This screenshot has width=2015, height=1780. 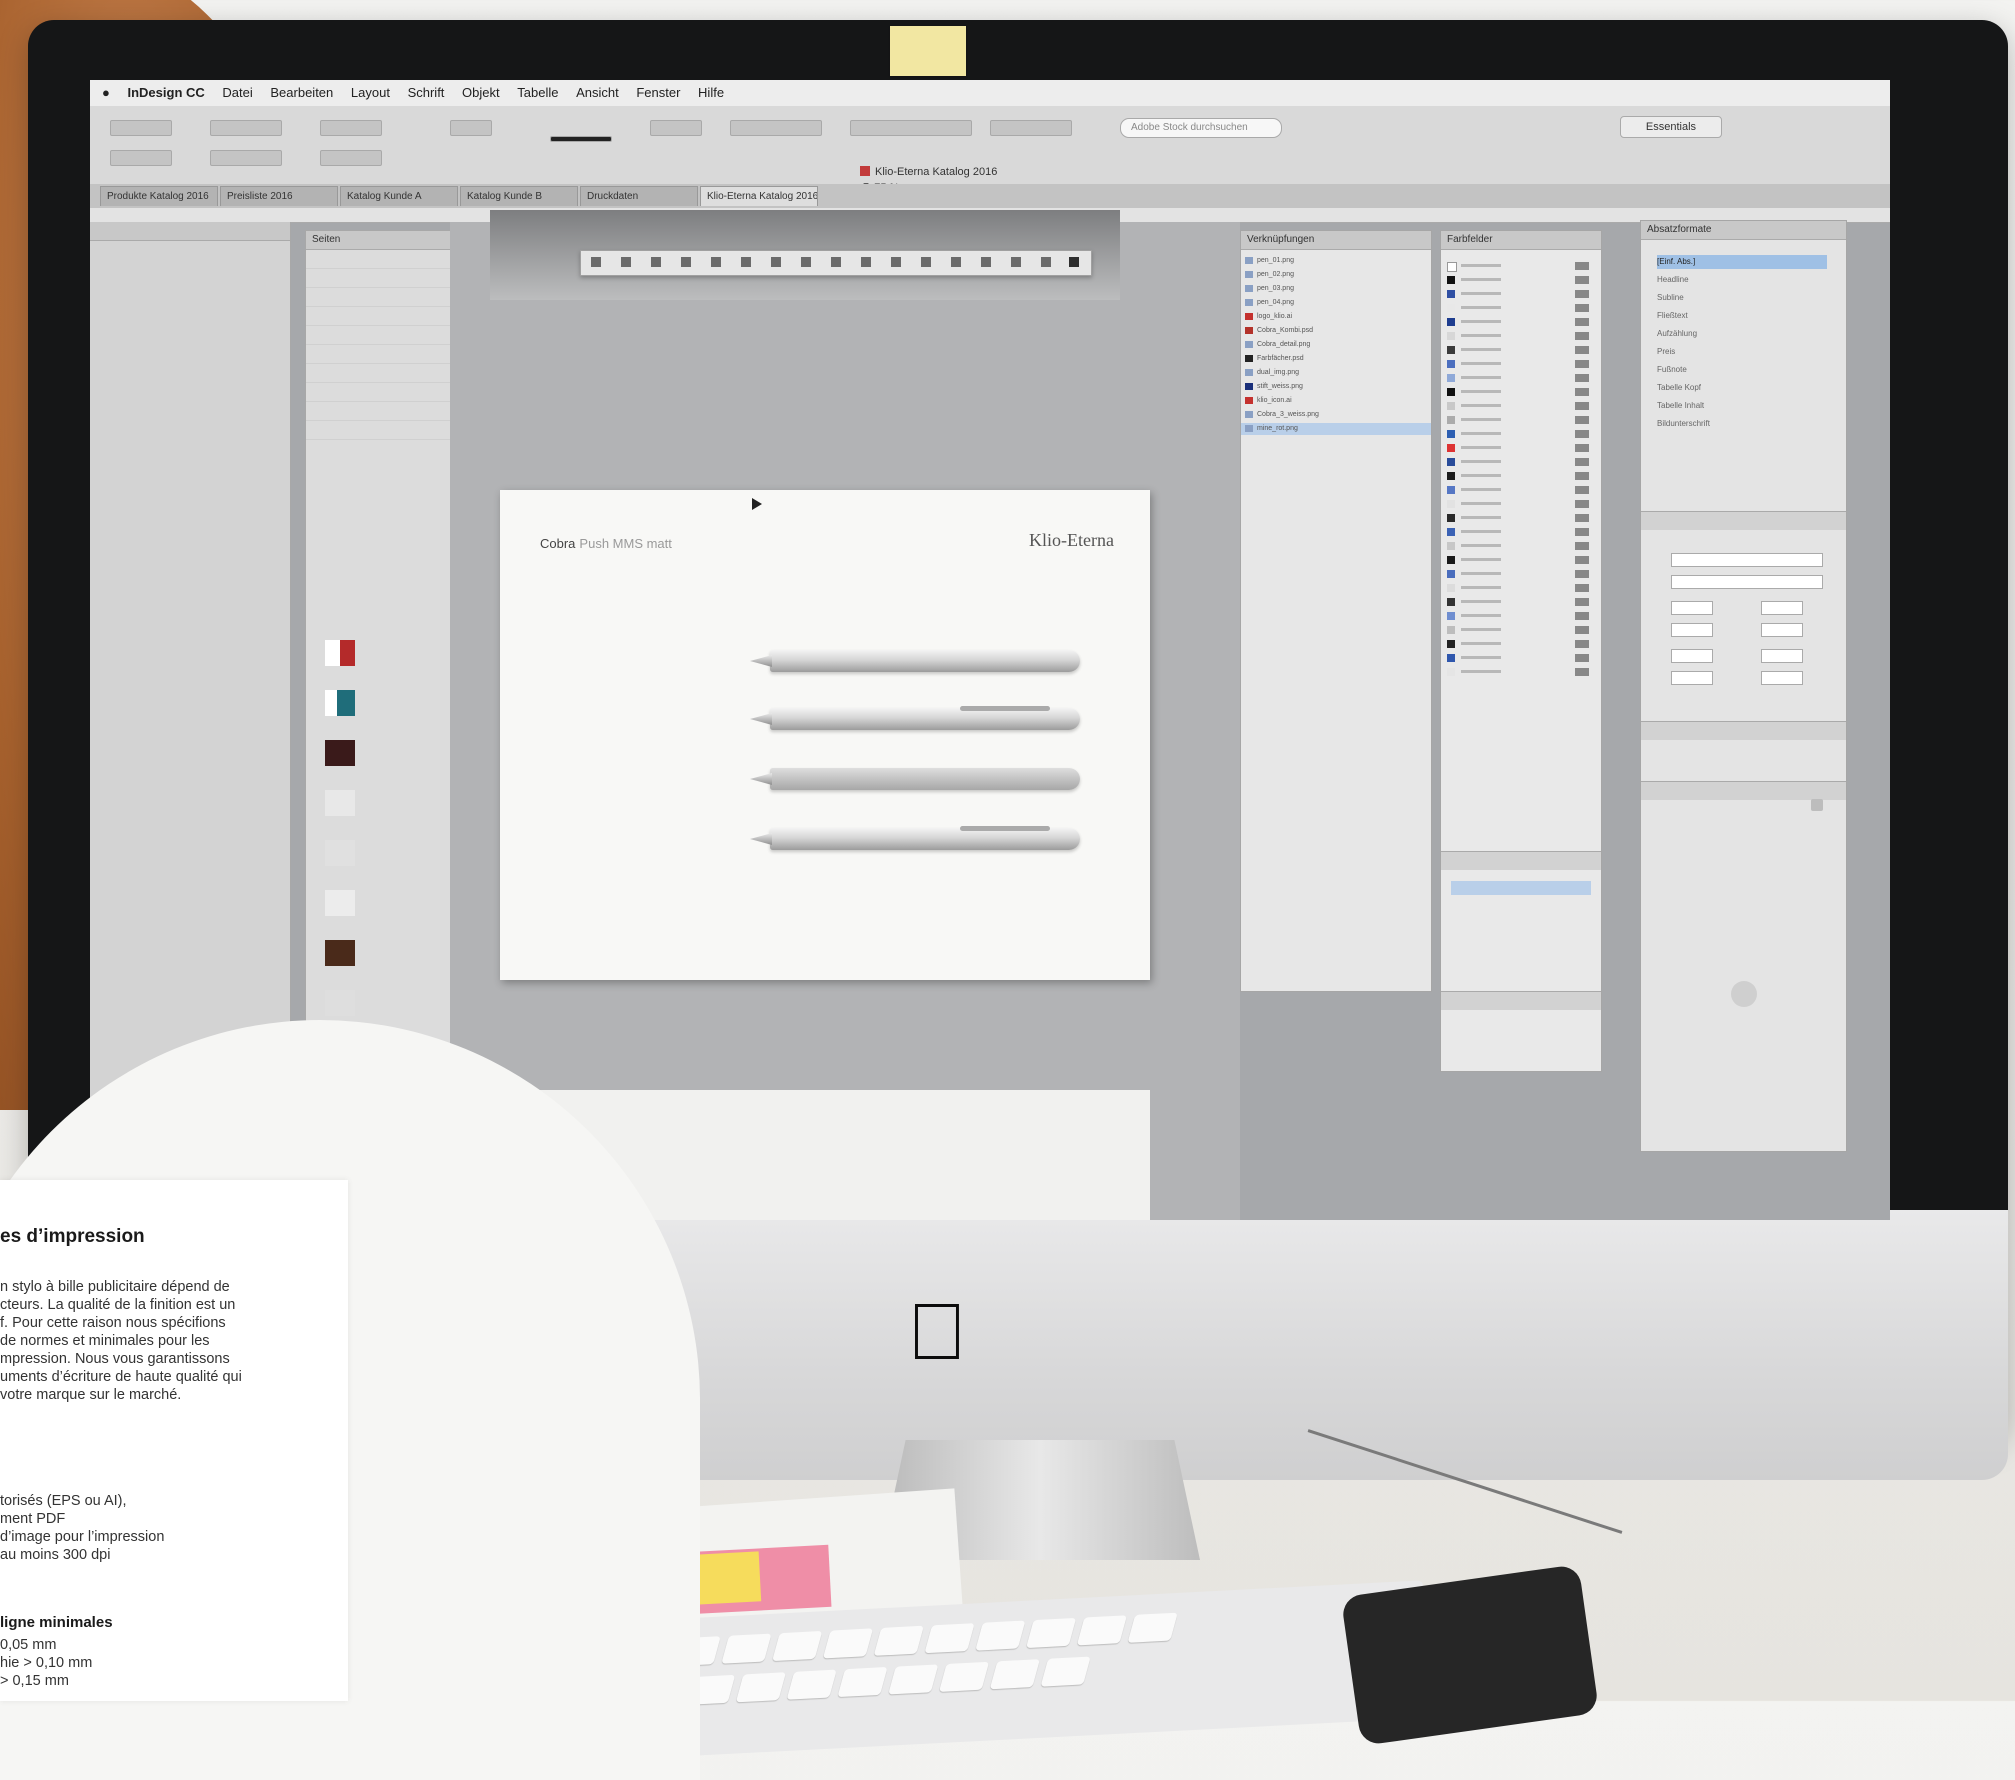 What do you see at coordinates (1336, 401) in the screenshot?
I see `link-item: klio_icon.ai` at bounding box center [1336, 401].